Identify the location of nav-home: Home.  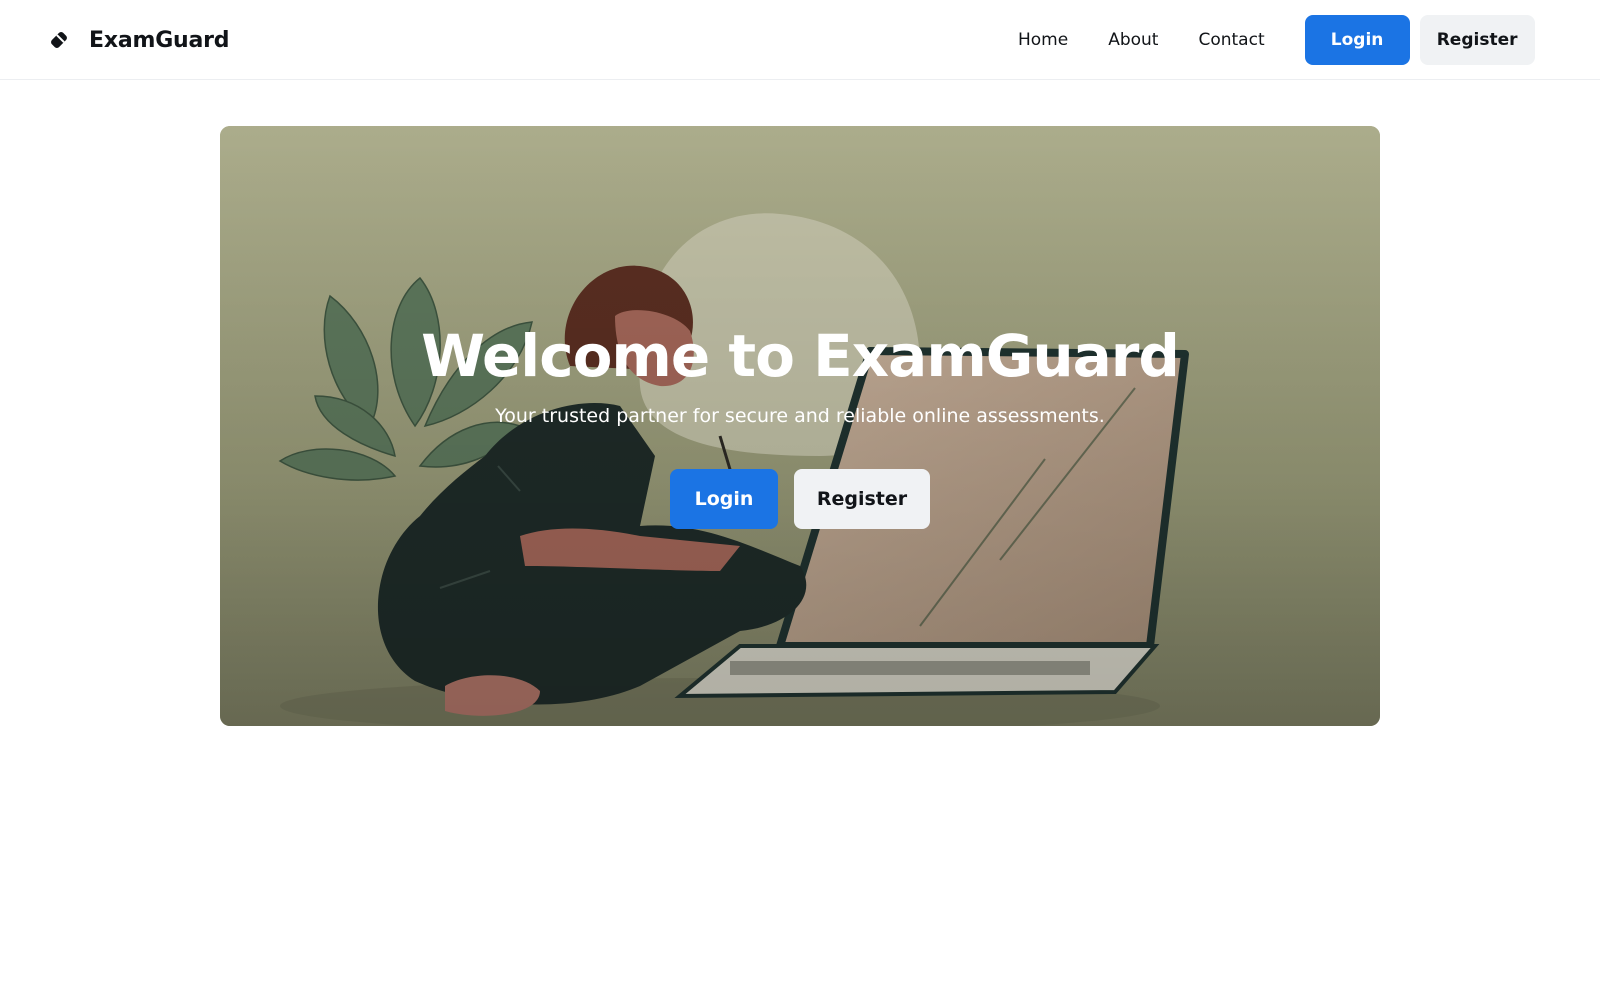
(1043, 40).